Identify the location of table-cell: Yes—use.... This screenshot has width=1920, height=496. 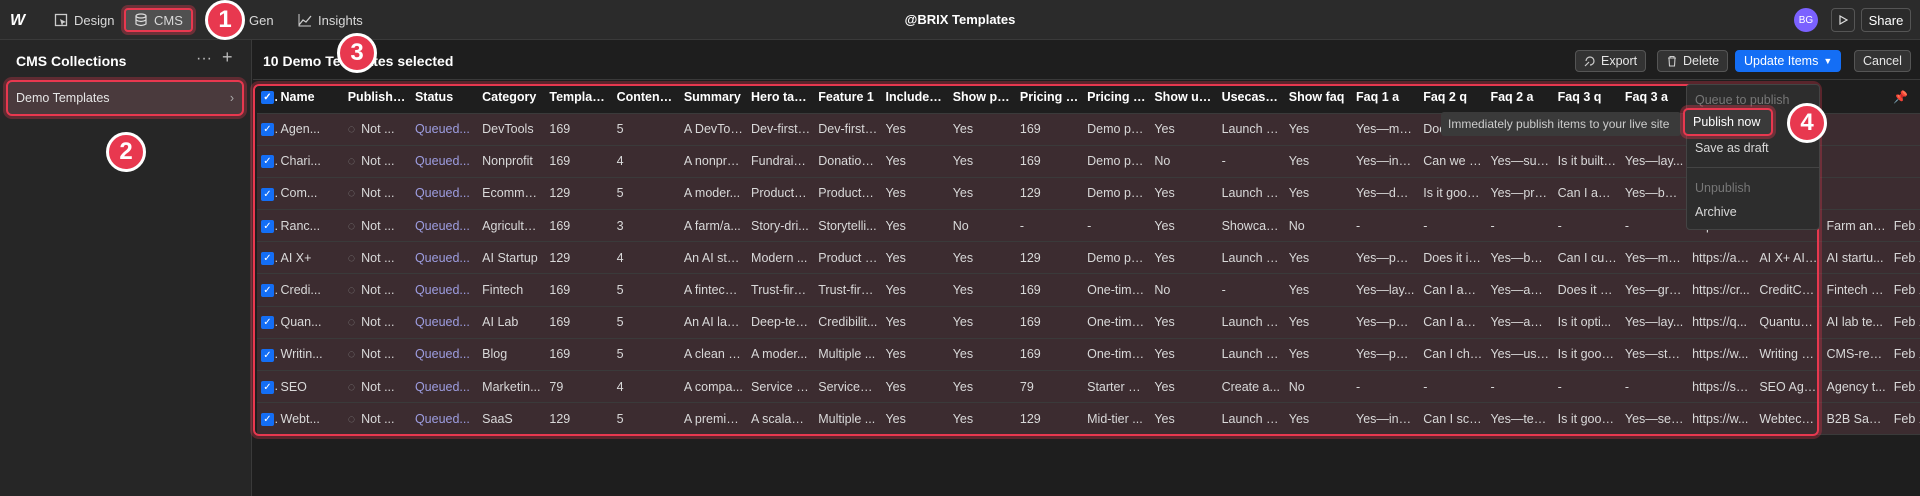
(1520, 355).